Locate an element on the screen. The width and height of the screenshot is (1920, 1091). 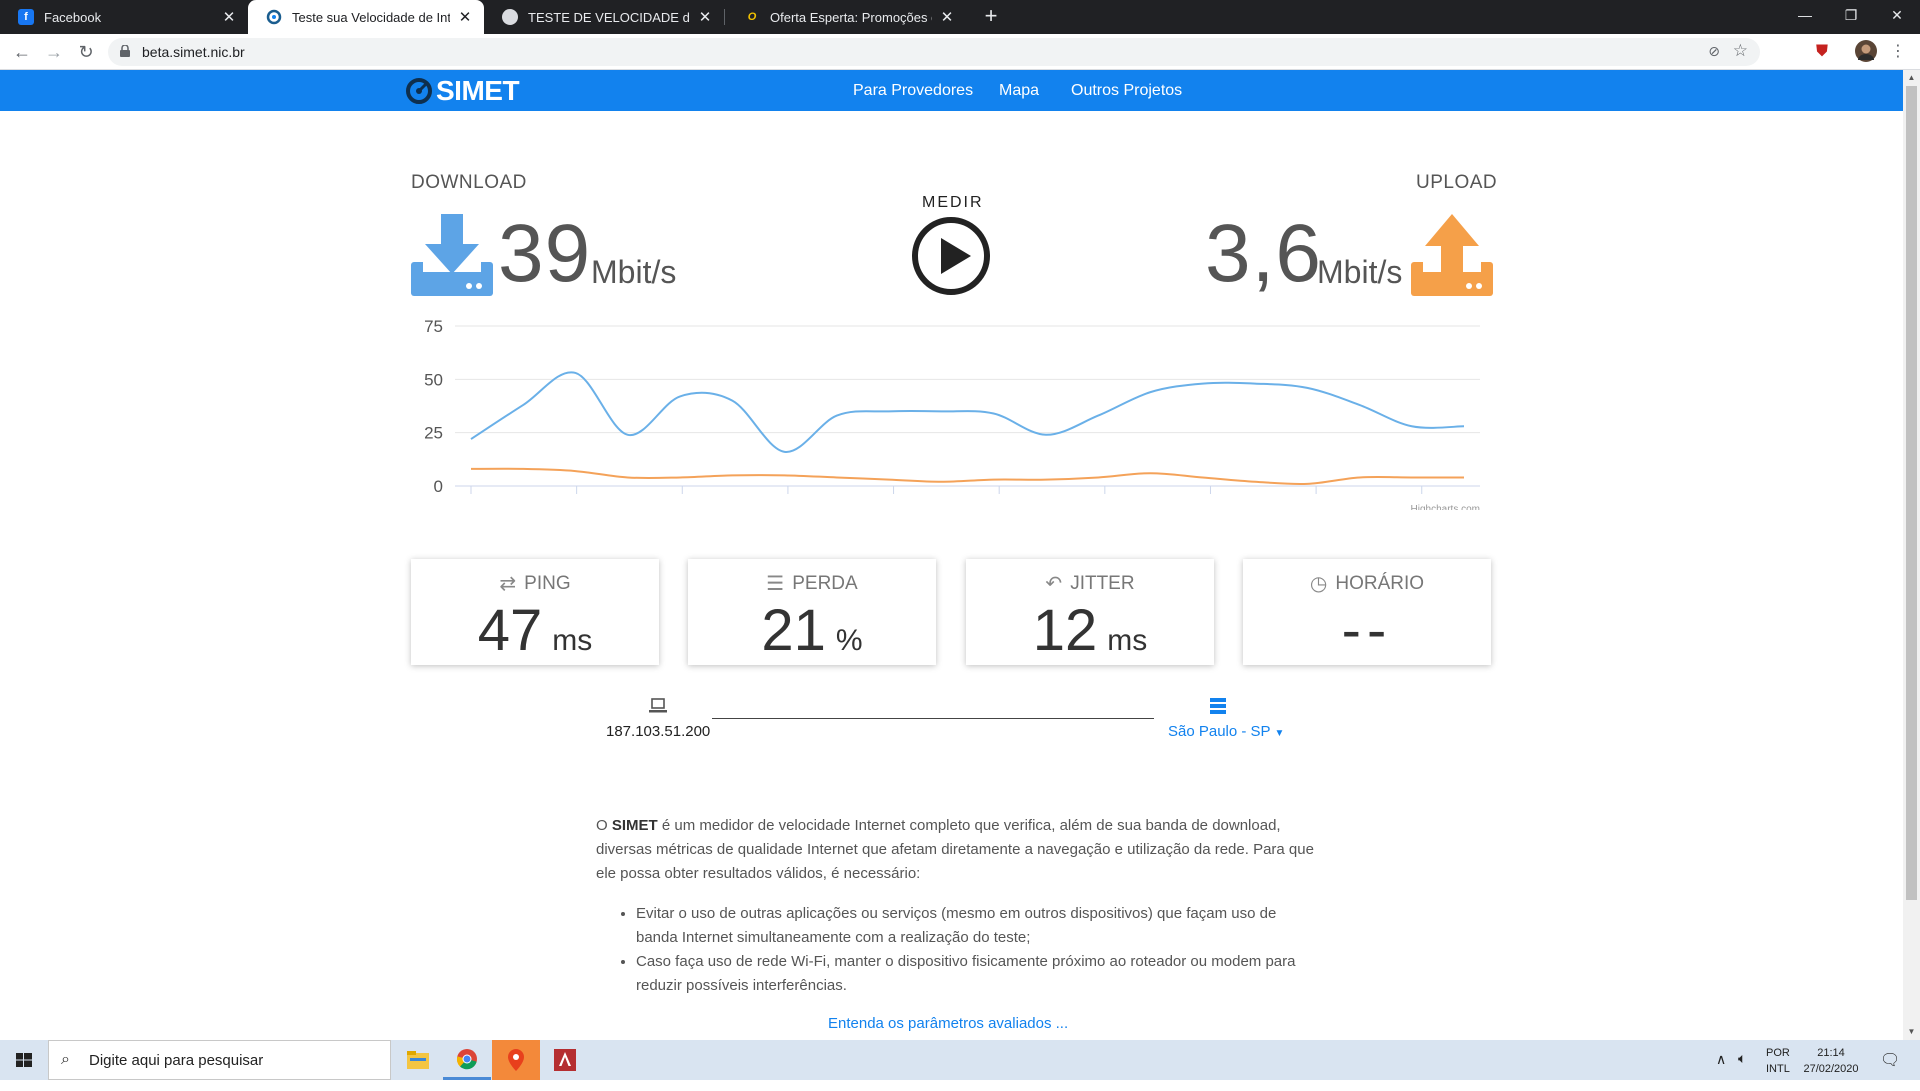
clock-icon: ◷ is located at coordinates (1318, 584).